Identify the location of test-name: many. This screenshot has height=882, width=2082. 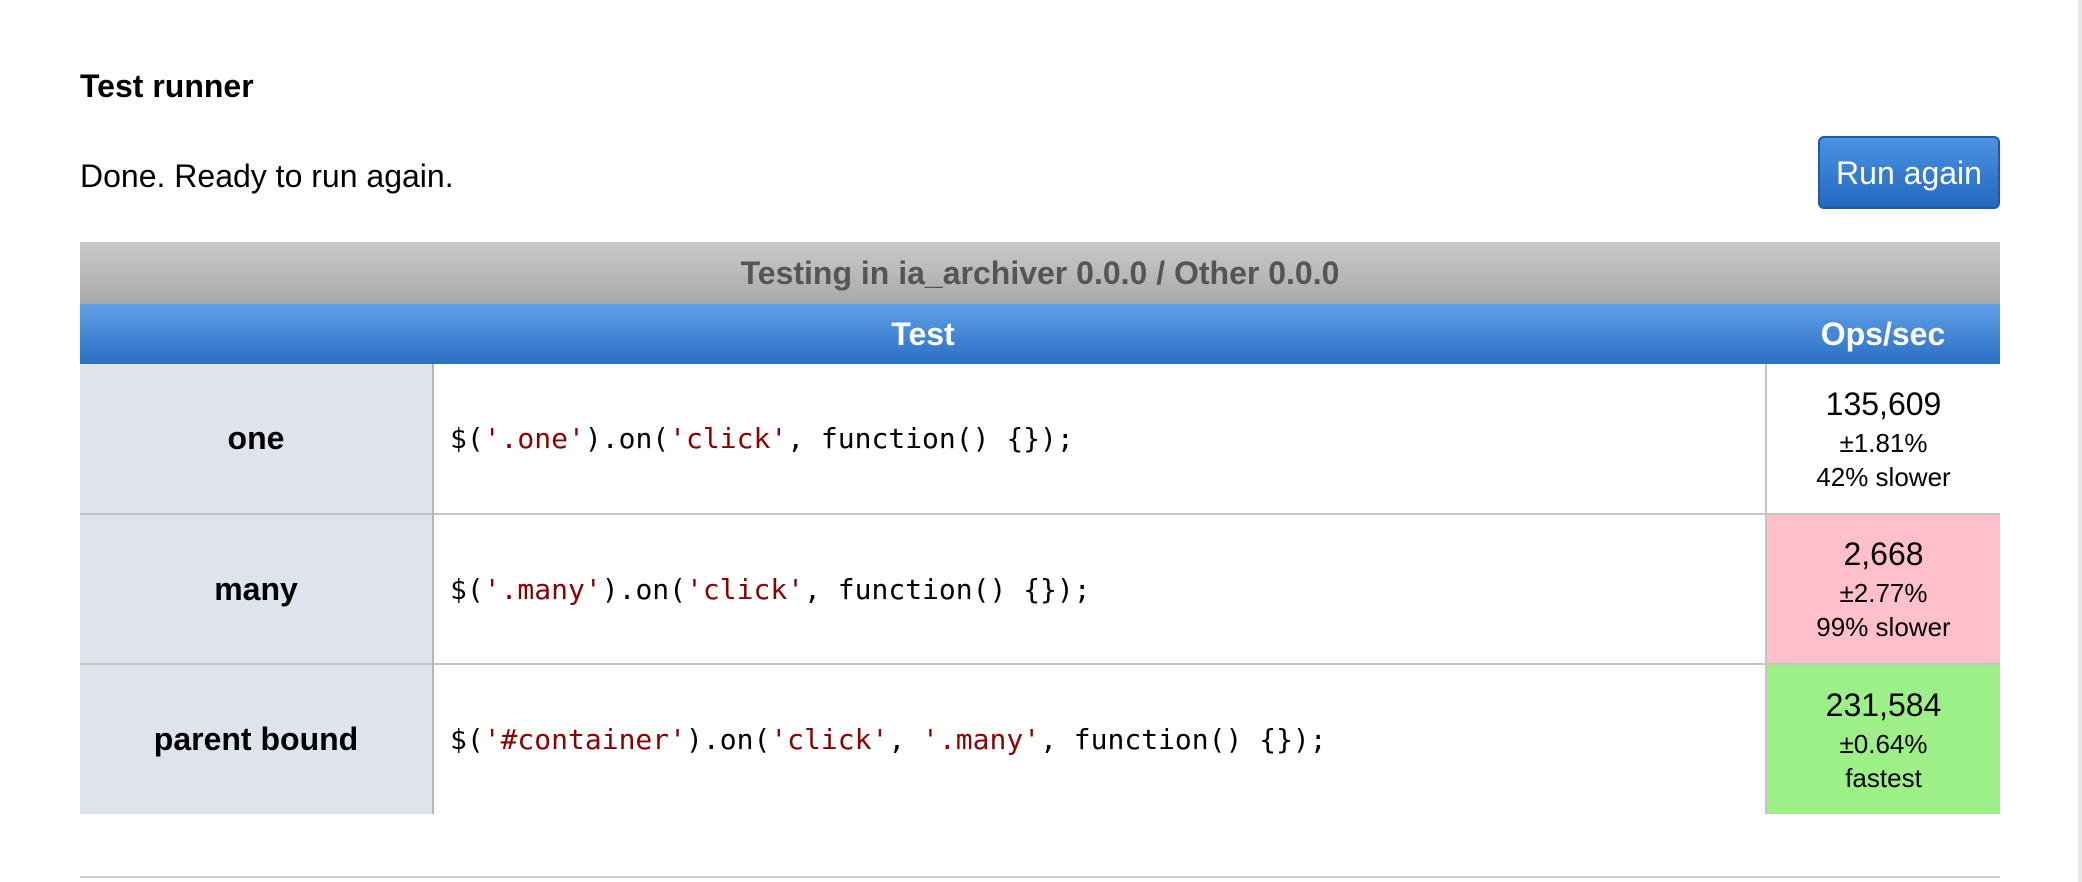
(257, 588).